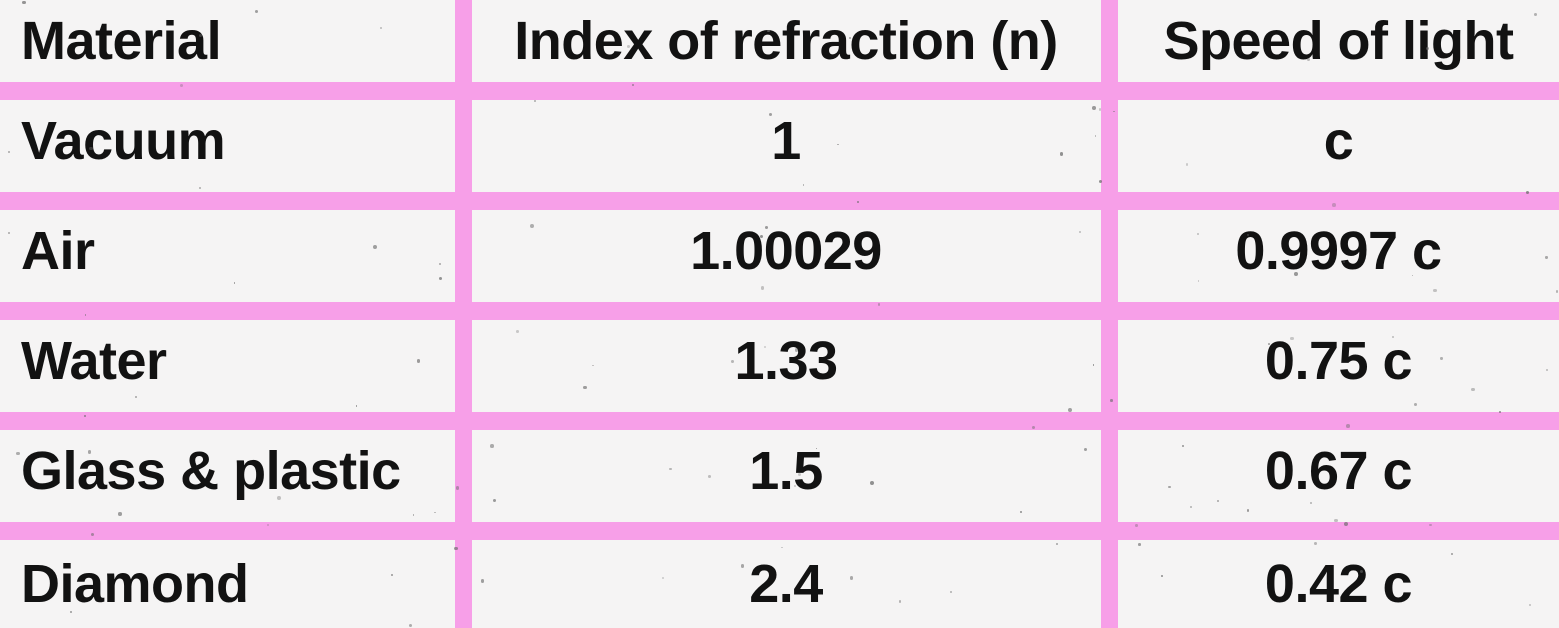 This screenshot has width=1559, height=628. I want to click on column-header-speed-of-light: Speed of light, so click(1339, 41).